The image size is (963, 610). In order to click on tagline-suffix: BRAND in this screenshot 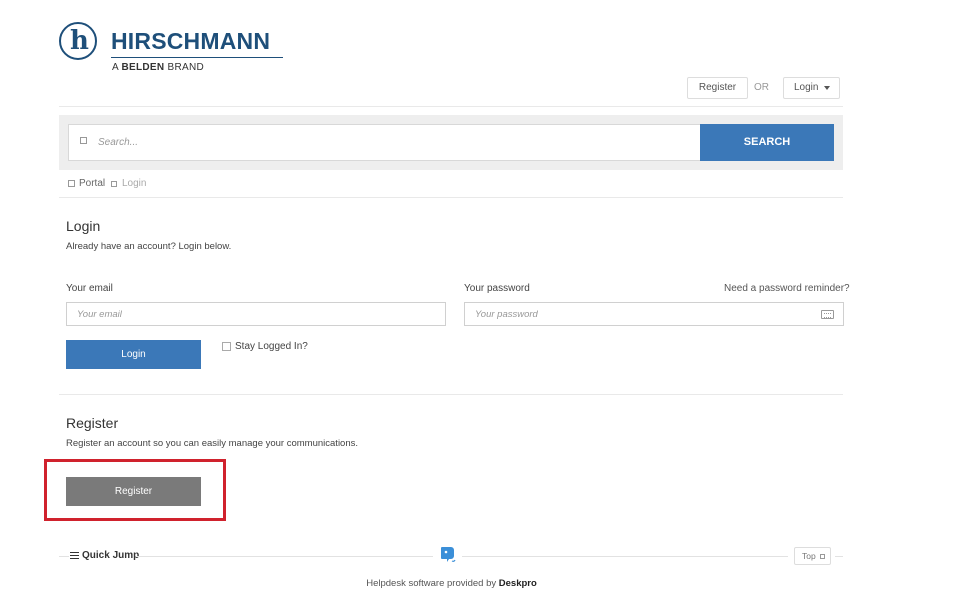, I will do `click(184, 67)`.